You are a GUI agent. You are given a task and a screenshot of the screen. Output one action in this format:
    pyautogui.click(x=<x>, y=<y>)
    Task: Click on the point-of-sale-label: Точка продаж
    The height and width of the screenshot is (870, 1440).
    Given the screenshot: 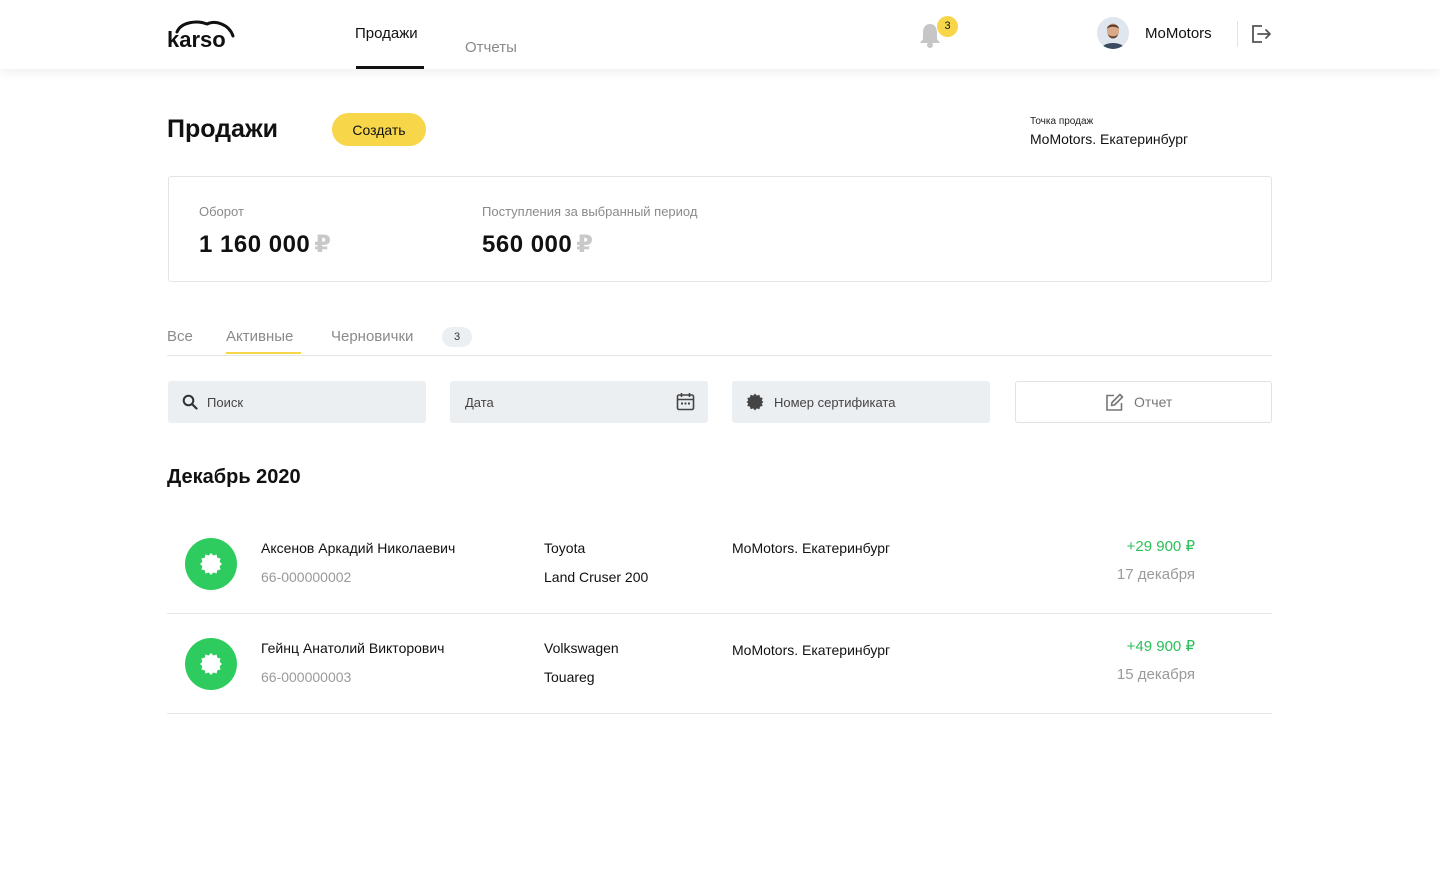 What is the action you would take?
    pyautogui.click(x=1062, y=121)
    